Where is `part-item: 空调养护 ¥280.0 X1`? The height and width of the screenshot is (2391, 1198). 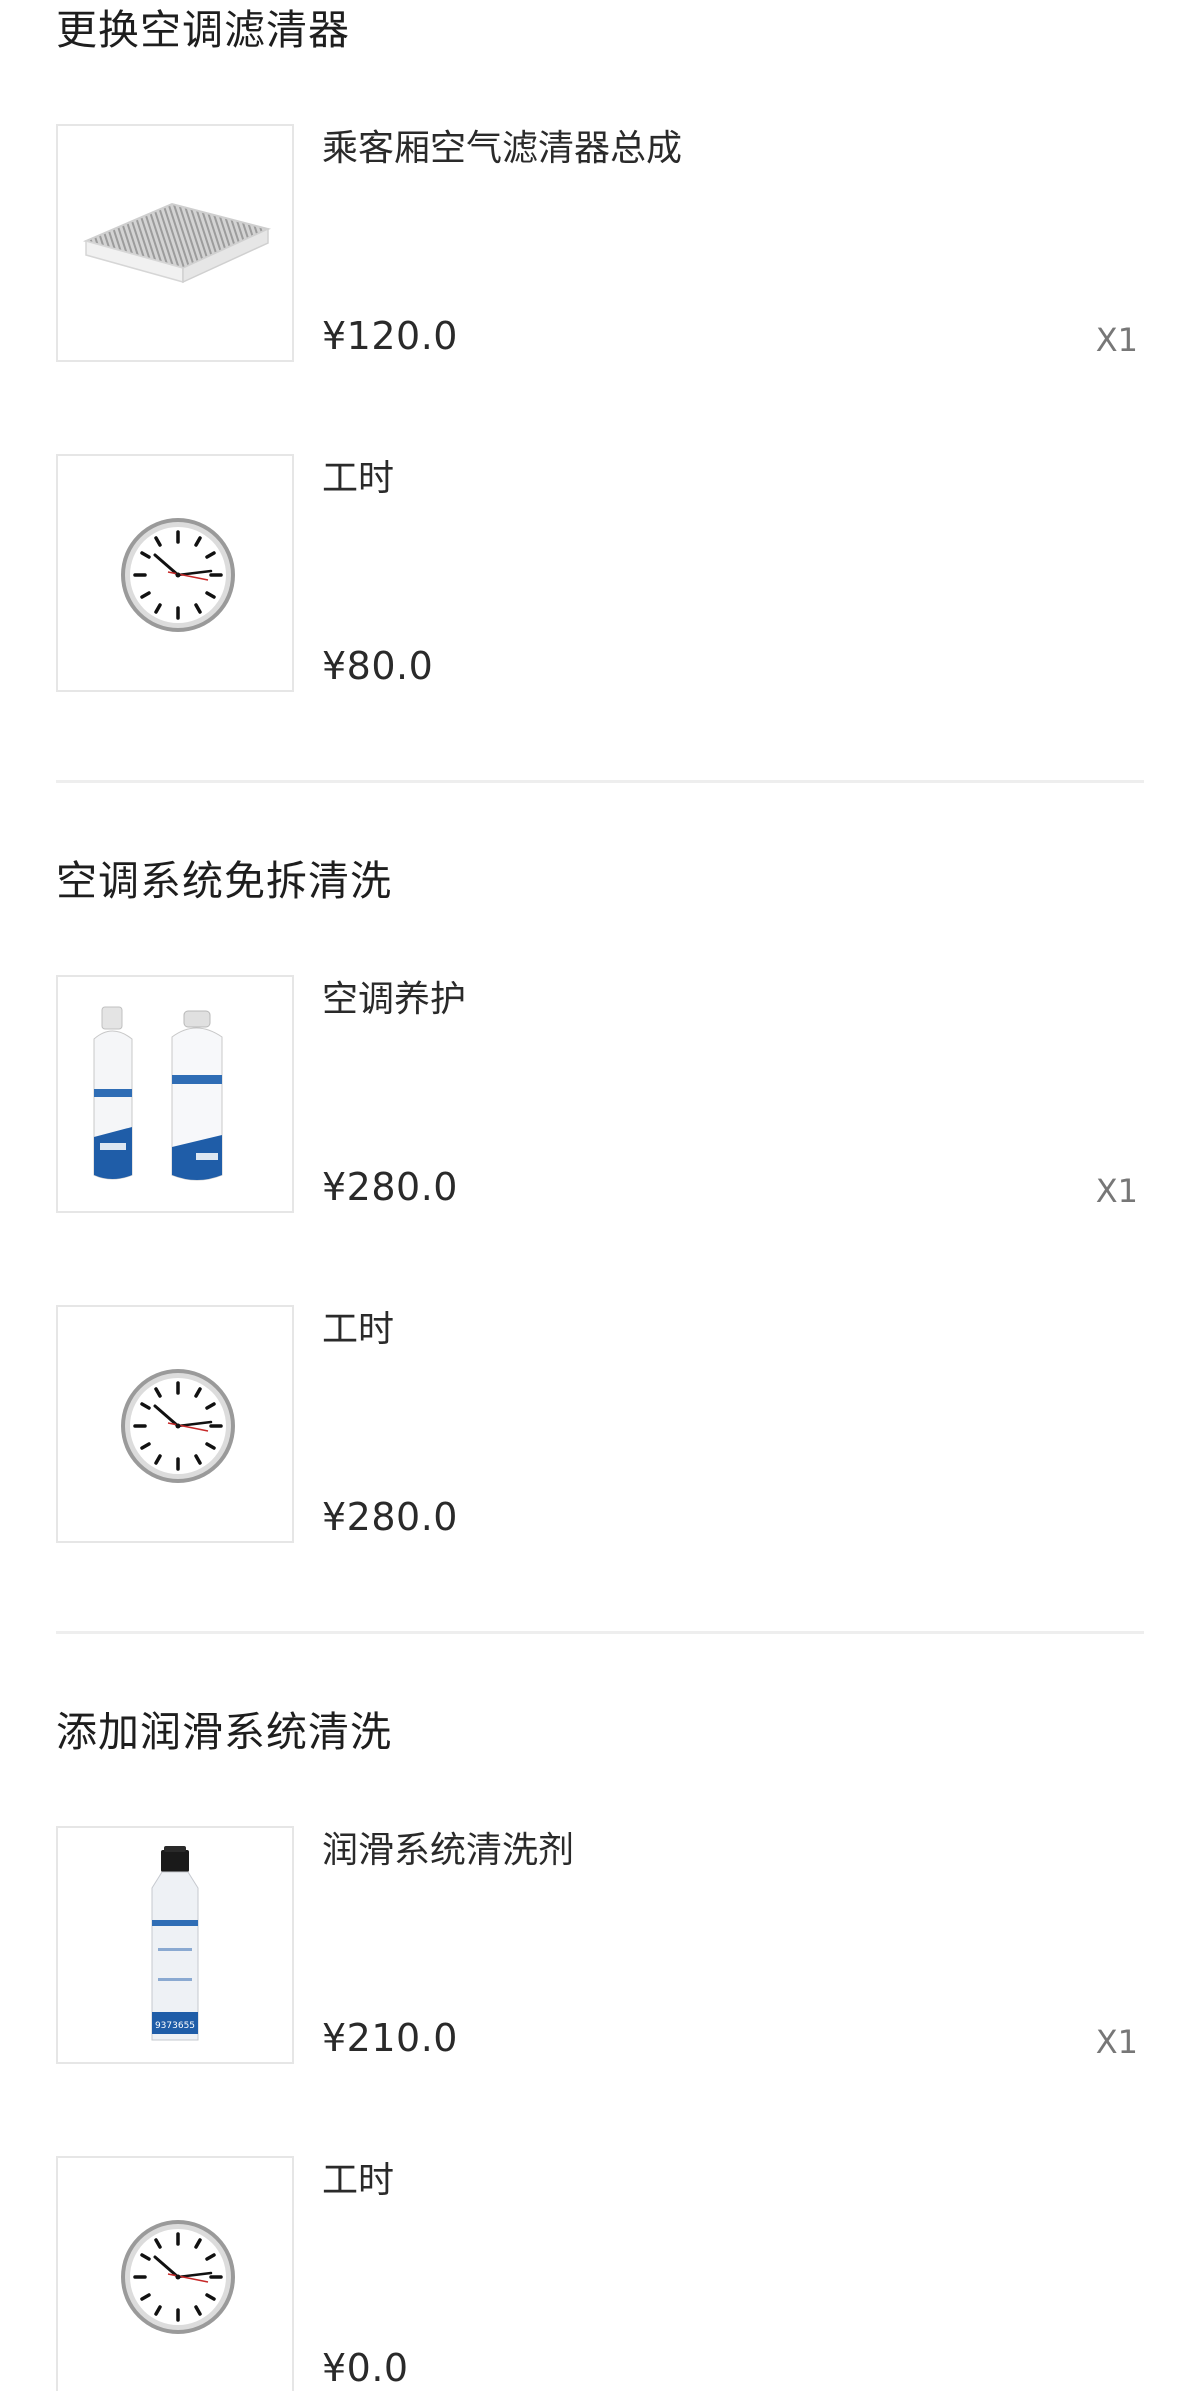 part-item: 空调养护 ¥280.0 X1 is located at coordinates (600, 1096).